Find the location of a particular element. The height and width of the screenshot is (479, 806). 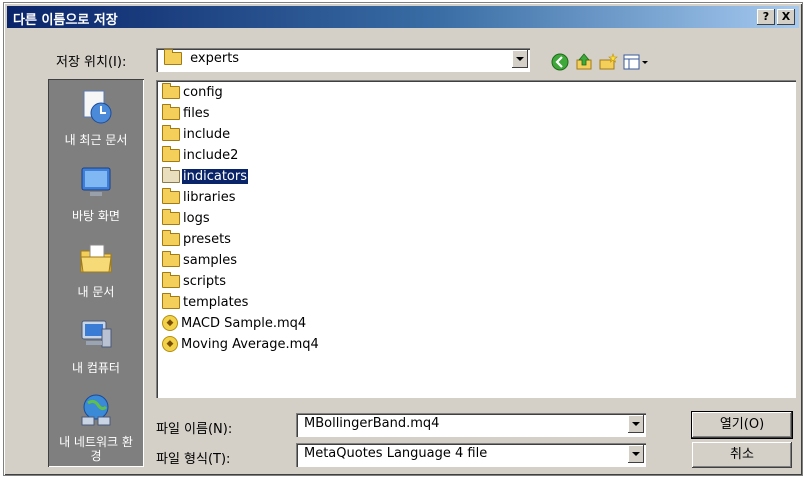

new-folder-icon is located at coordinates (608, 62).